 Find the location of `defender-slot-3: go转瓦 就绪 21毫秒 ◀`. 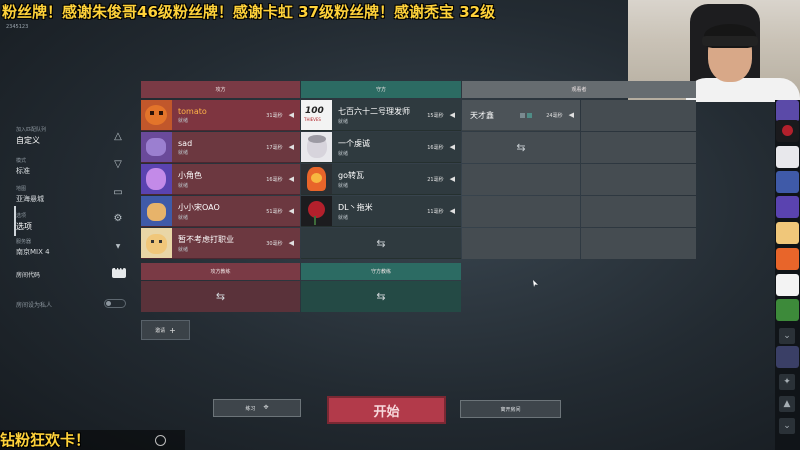

defender-slot-3: go转瓦 就绪 21毫秒 ◀ is located at coordinates (381, 179).